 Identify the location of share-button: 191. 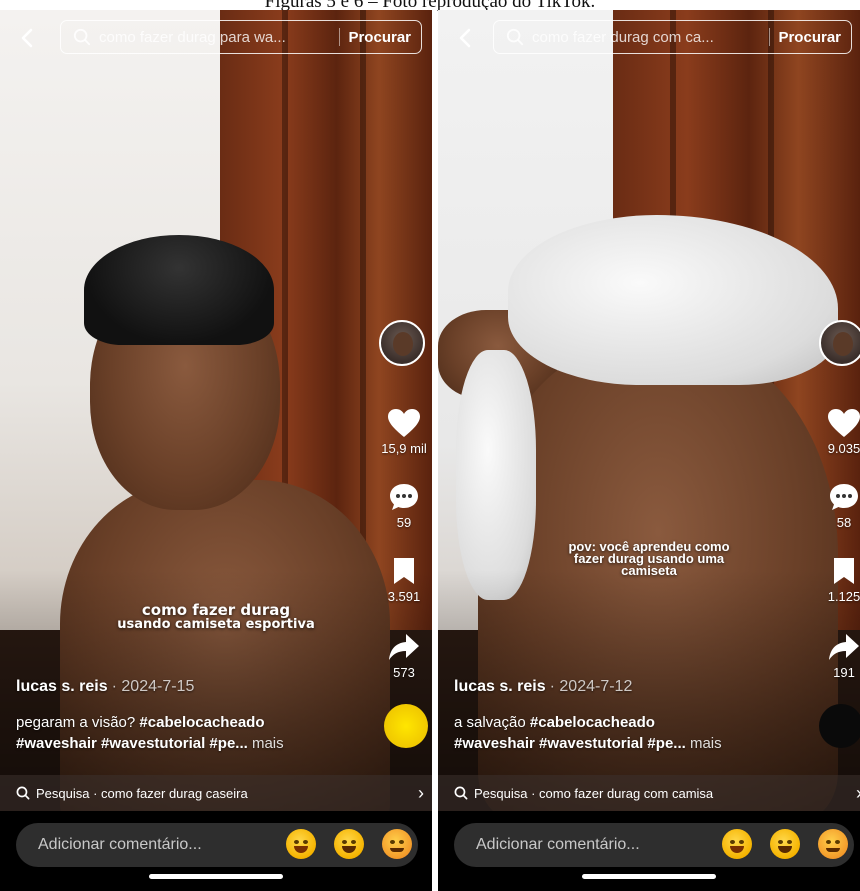
(838, 656).